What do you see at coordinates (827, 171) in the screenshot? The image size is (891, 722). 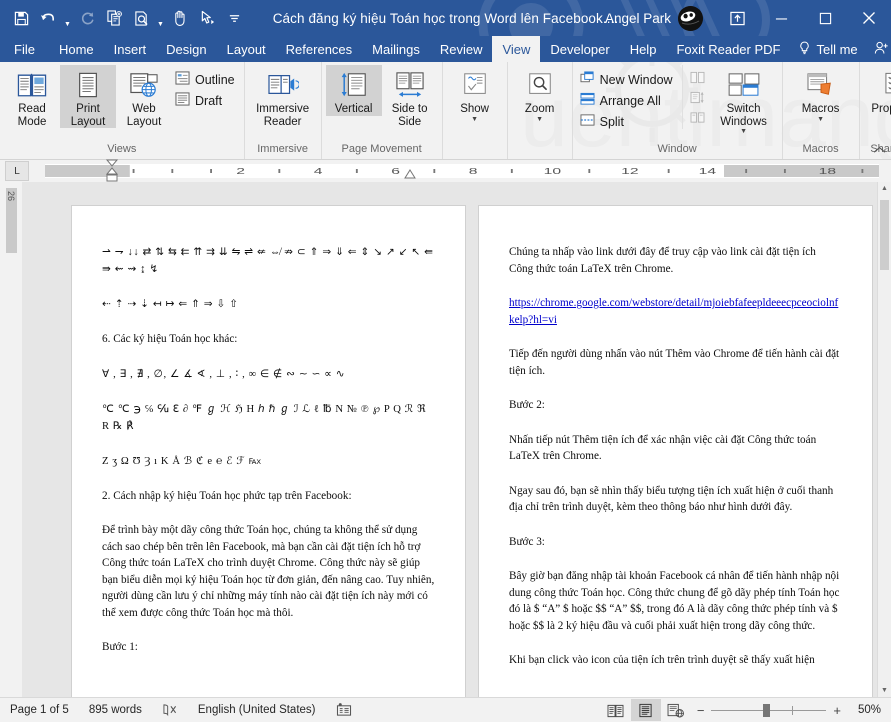 I see `svg-text: 18` at bounding box center [827, 171].